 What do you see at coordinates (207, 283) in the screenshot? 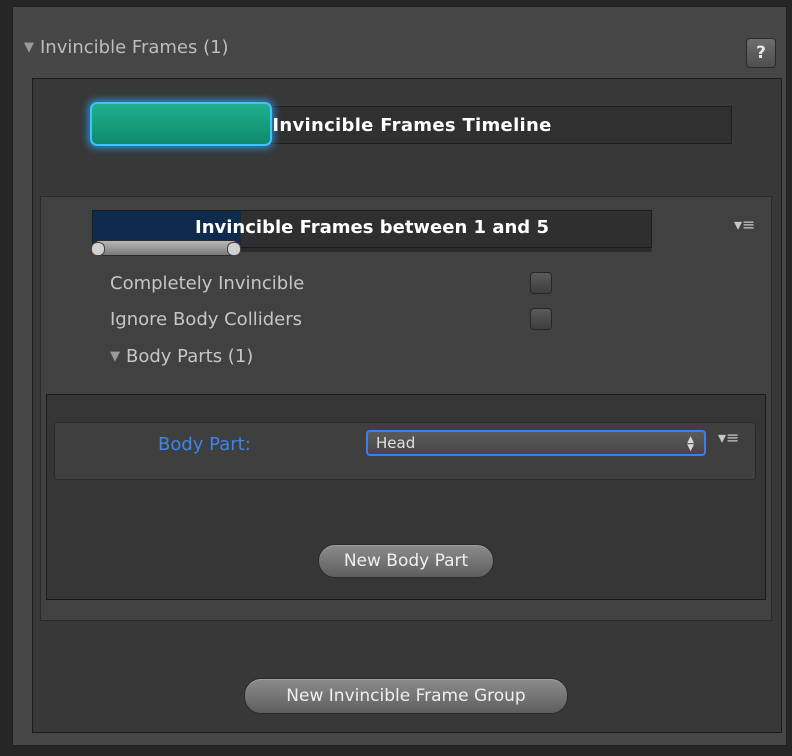
I see `completely-invincible-label: Completely Invincible` at bounding box center [207, 283].